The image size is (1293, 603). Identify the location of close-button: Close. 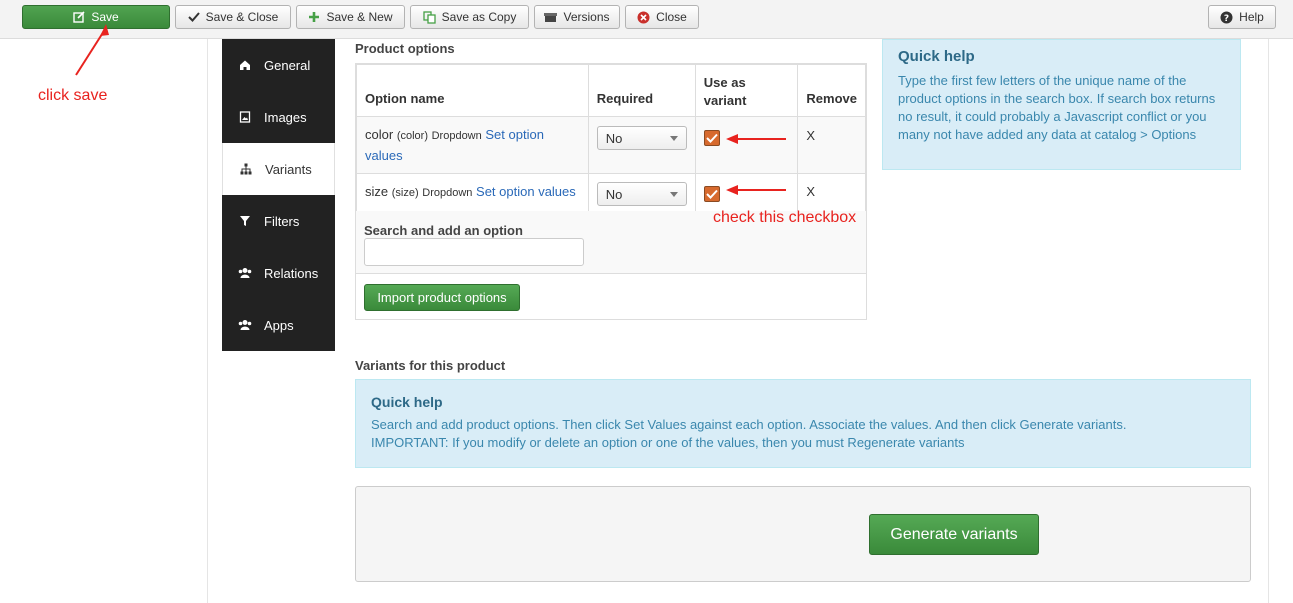
(662, 17).